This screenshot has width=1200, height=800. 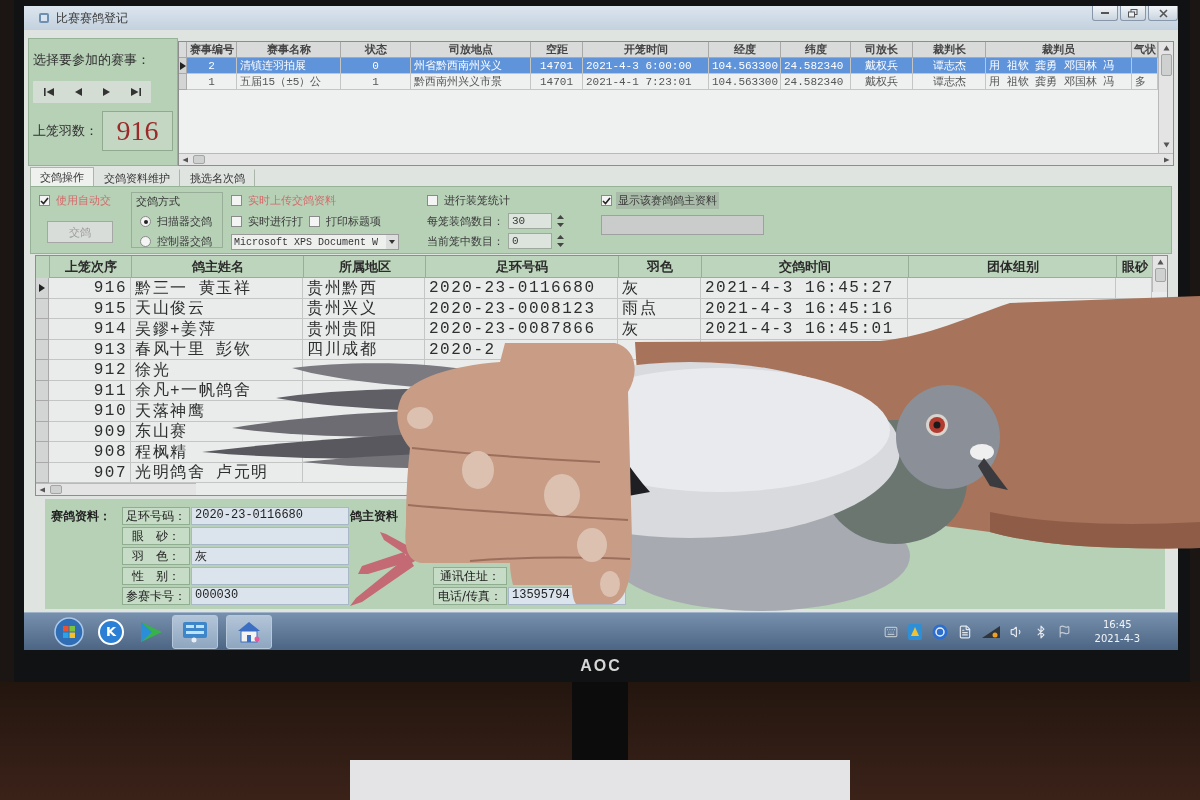 I want to click on column-header: 团体组别, so click(x=1012, y=267).